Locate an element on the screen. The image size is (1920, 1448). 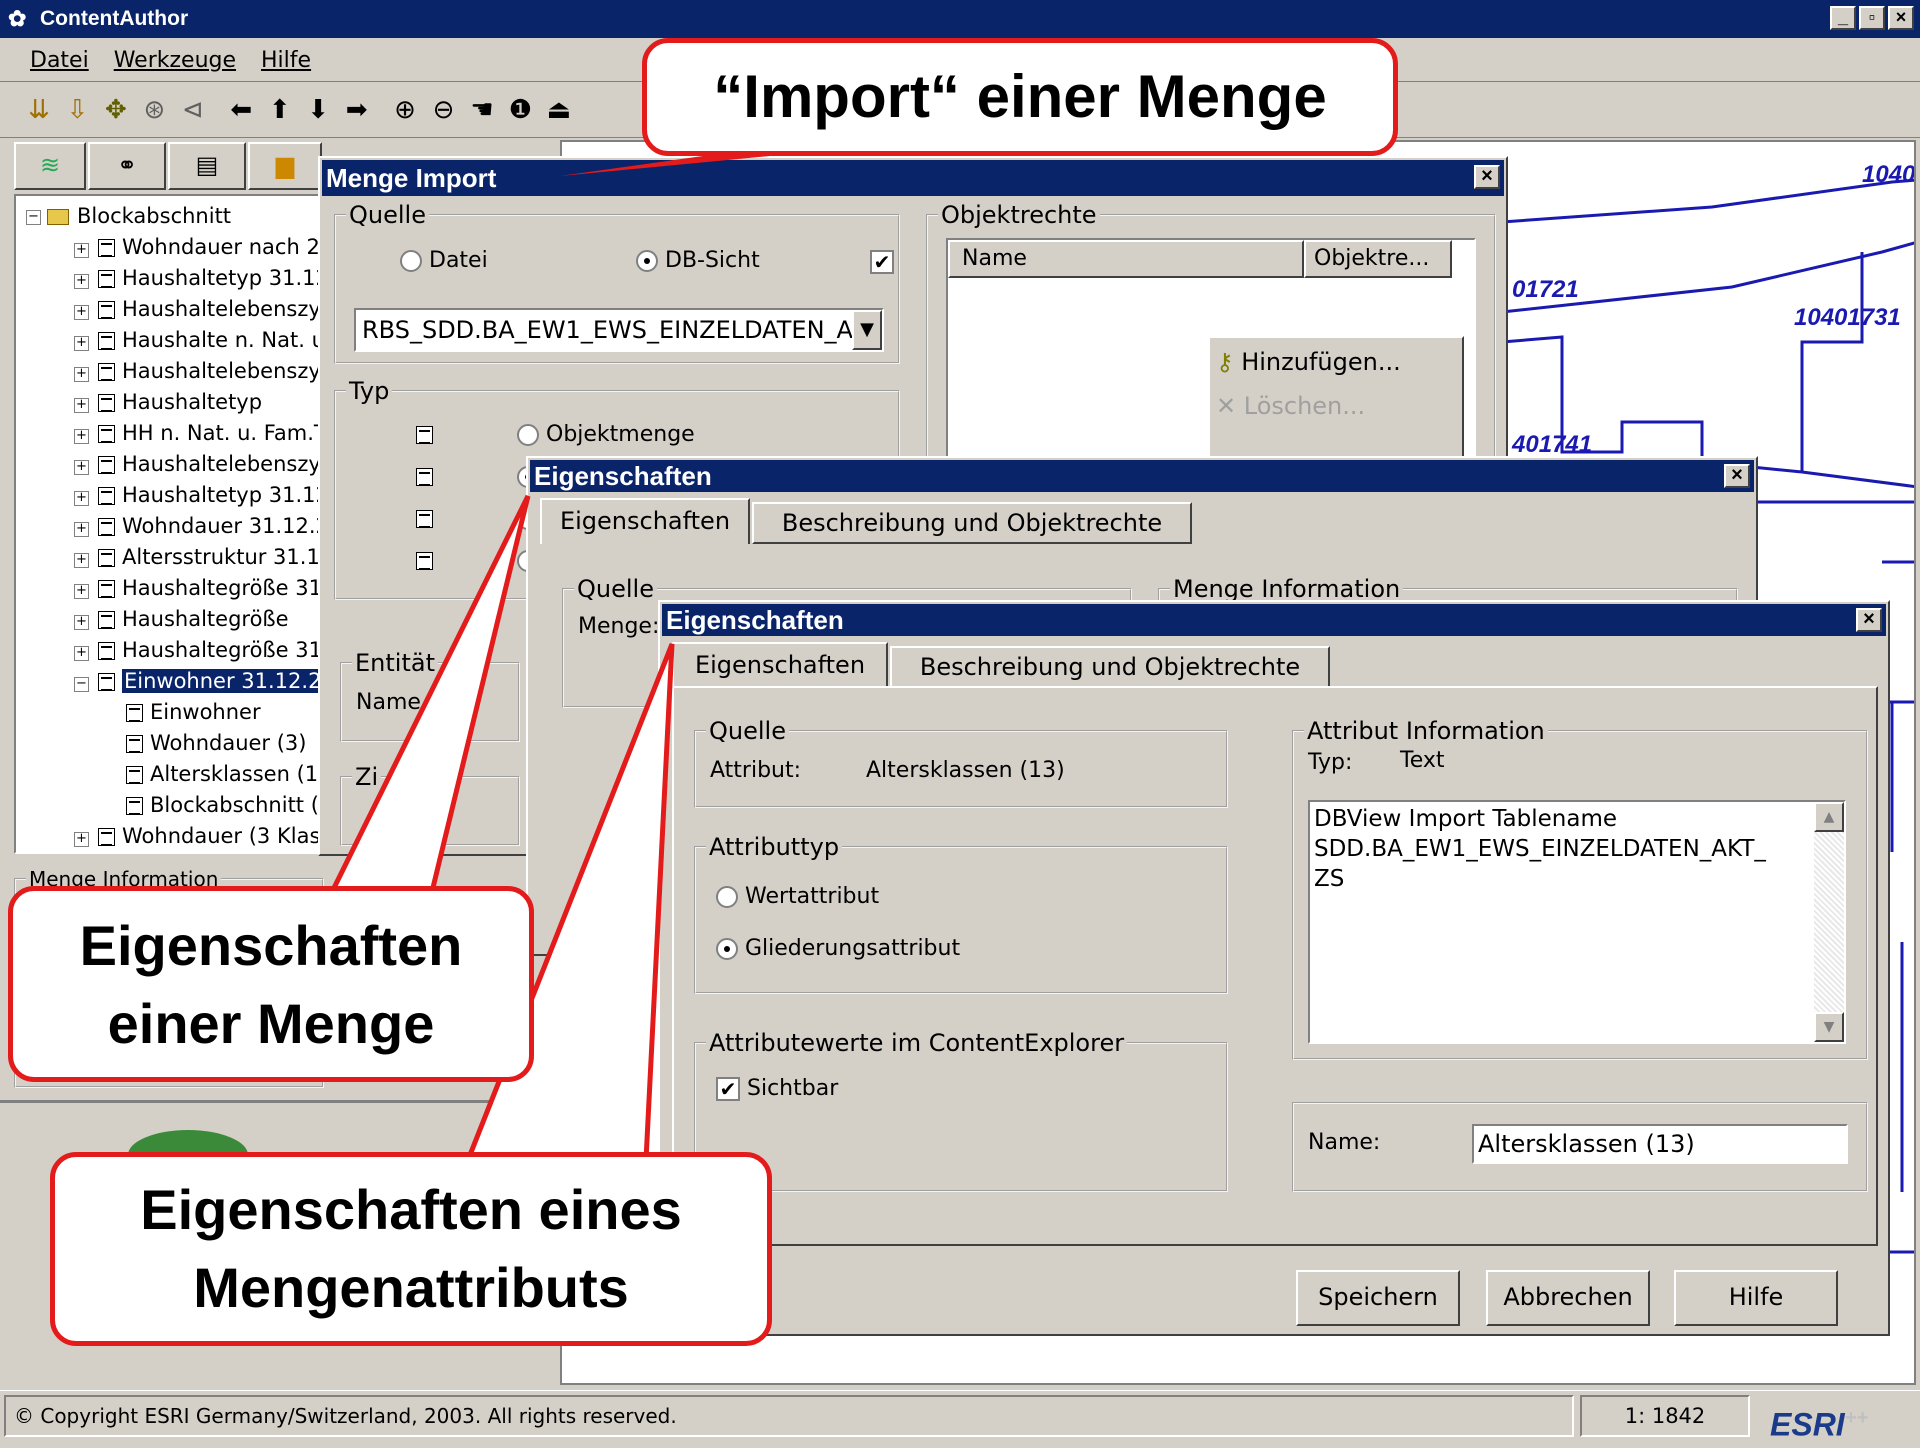
menu-werkzeuge: Werkzeuge is located at coordinates (175, 60).